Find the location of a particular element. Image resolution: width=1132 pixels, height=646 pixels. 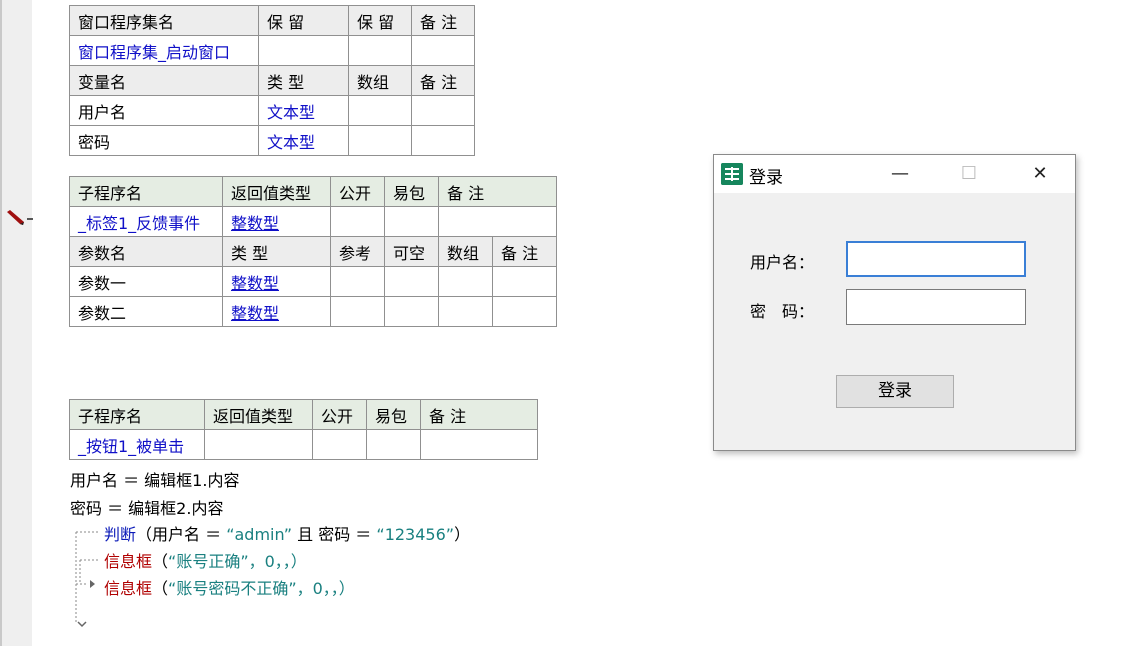

if-condition: （用户名 ＝ is located at coordinates (181, 534).